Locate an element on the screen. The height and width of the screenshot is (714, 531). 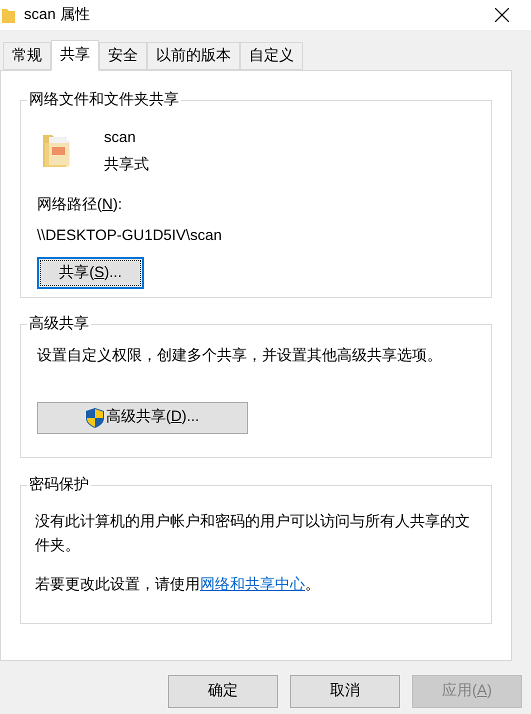
shield-icon is located at coordinates (95, 418).